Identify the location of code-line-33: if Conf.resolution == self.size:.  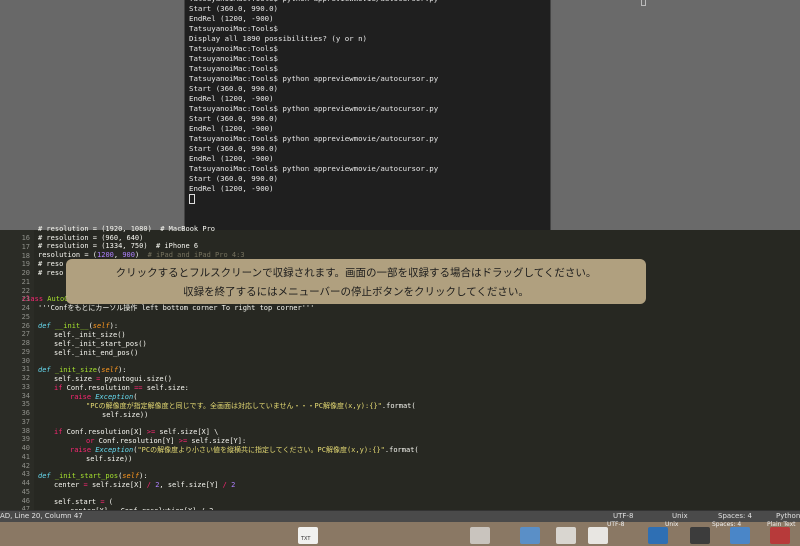
(121, 388).